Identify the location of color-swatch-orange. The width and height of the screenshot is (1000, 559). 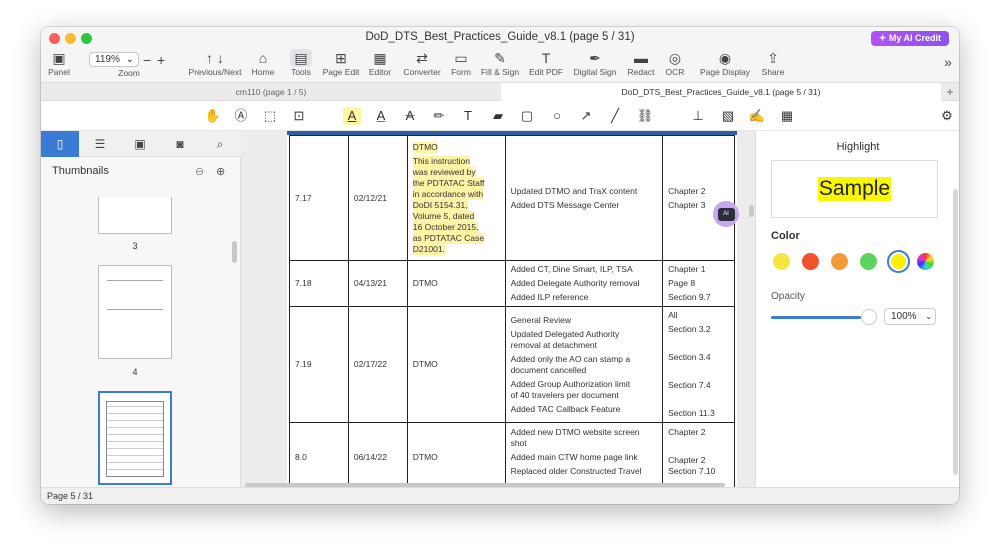
(839, 261).